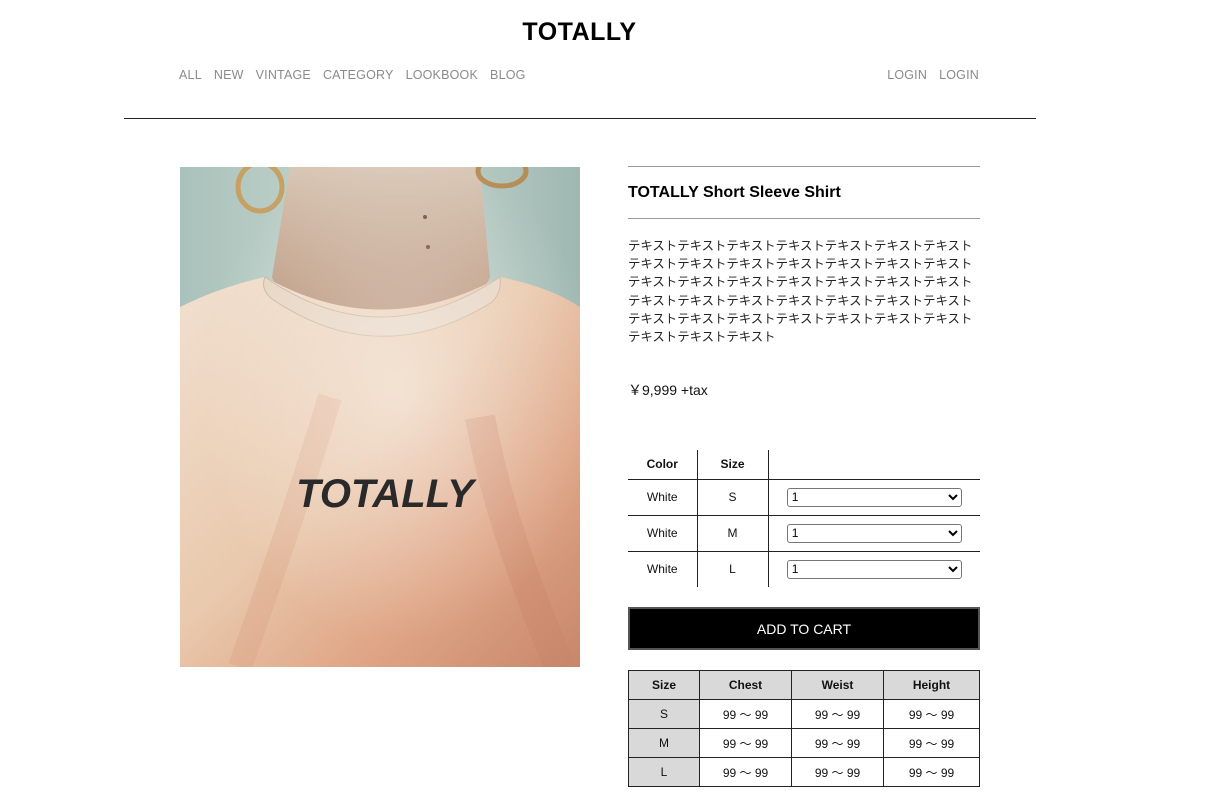 This screenshot has width=1219, height=798. I want to click on size-chart-row: M 99 〜 99 99 〜 99 99 〜 99, so click(804, 743).